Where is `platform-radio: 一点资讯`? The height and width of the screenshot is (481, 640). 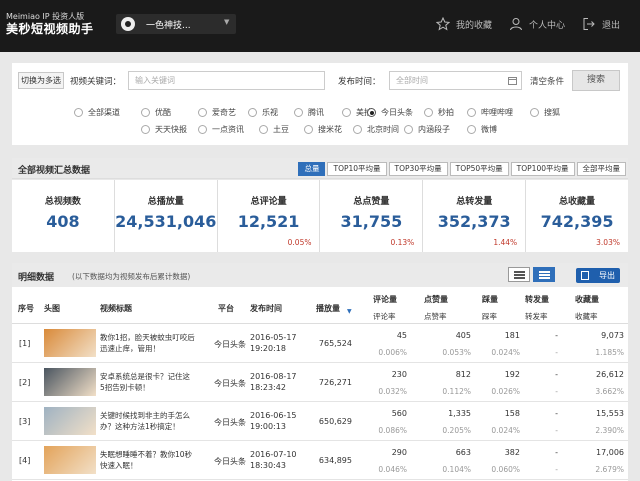 platform-radio: 一点资讯 is located at coordinates (221, 129).